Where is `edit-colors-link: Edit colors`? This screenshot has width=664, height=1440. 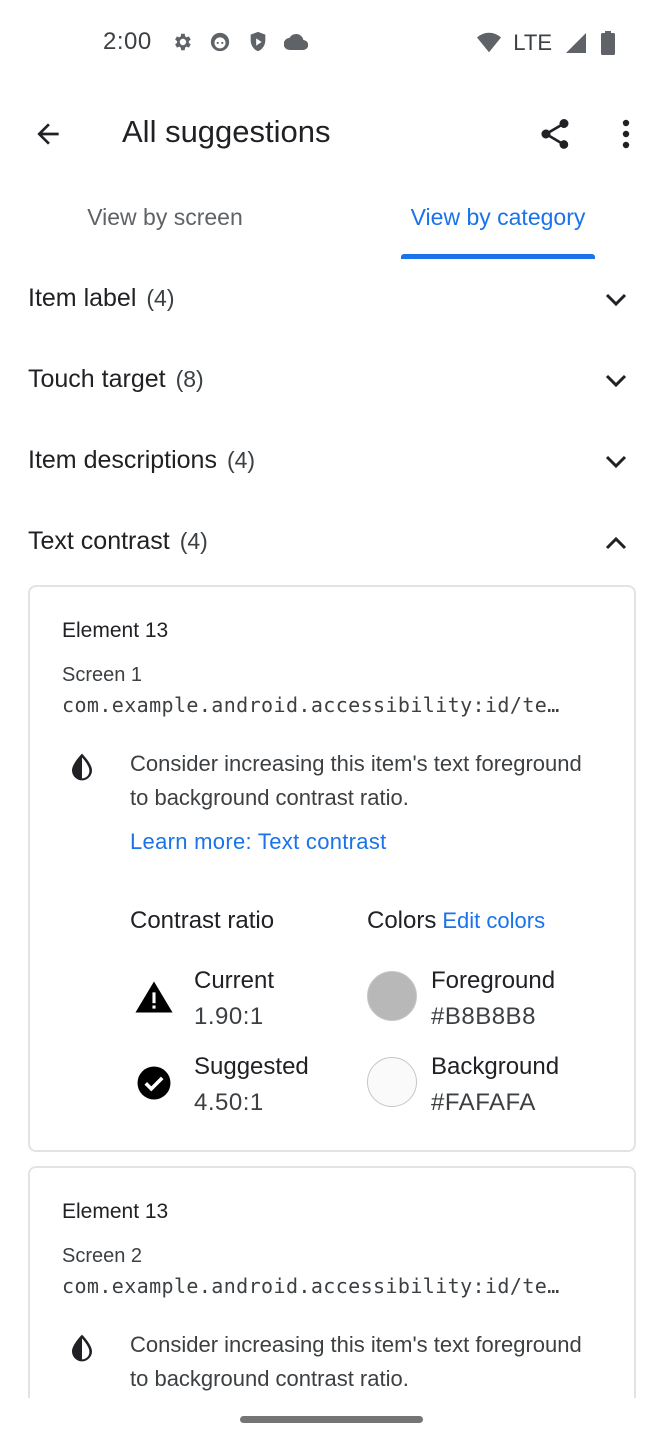 edit-colors-link: Edit colors is located at coordinates (493, 920).